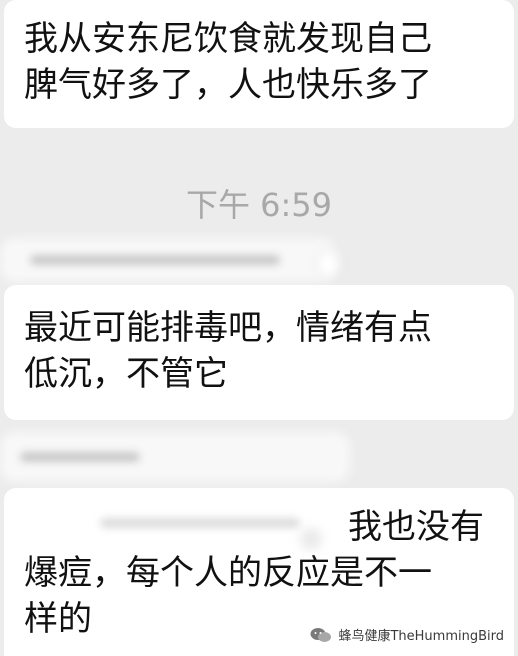 This screenshot has height=656, width=518. What do you see at coordinates (421, 636) in the screenshot?
I see `watermark-text: 蜂鸟健康TheHummingBird` at bounding box center [421, 636].